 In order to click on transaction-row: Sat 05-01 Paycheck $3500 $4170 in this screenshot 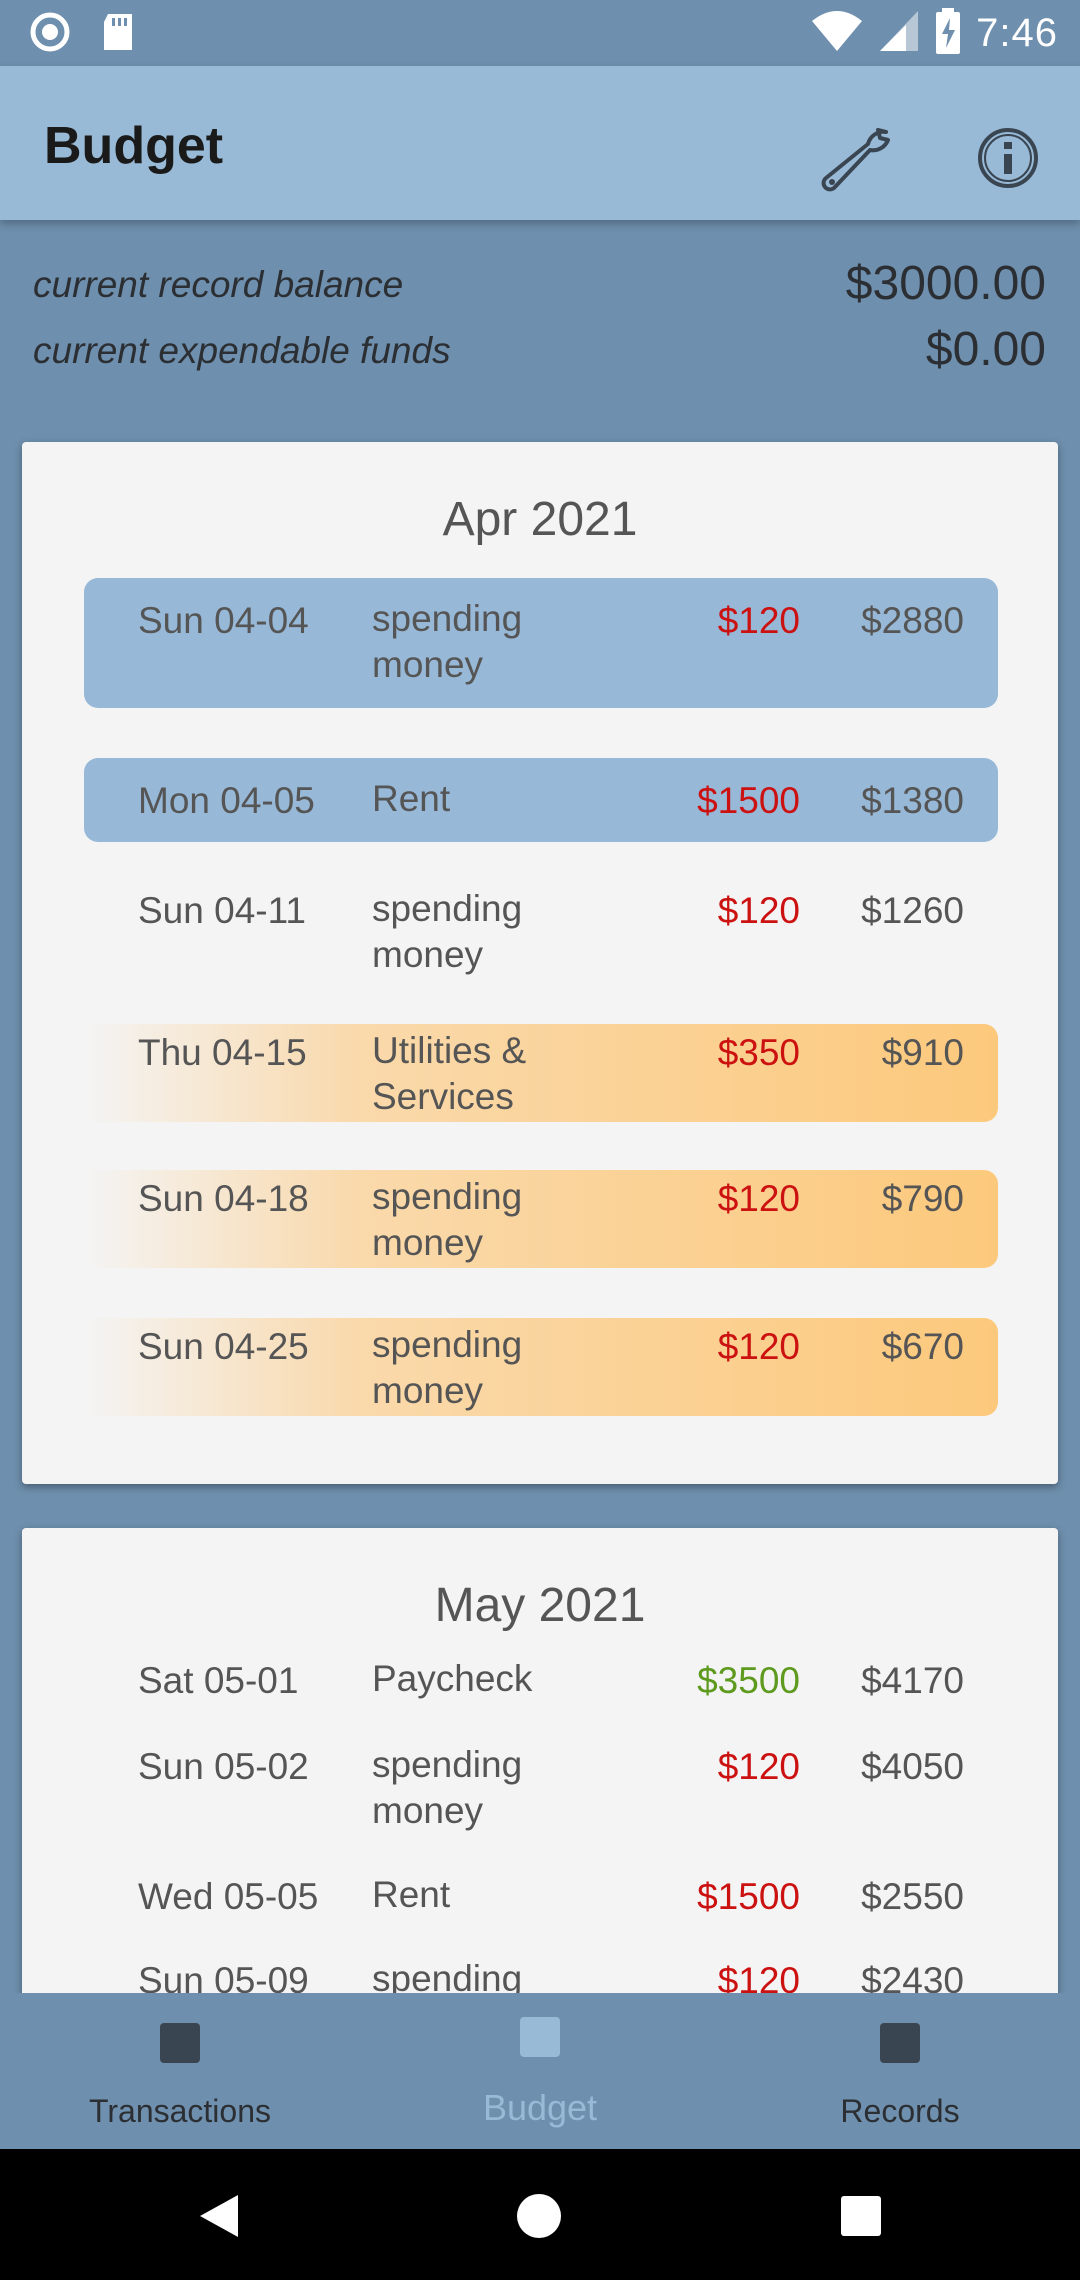, I will do `click(541, 1687)`.